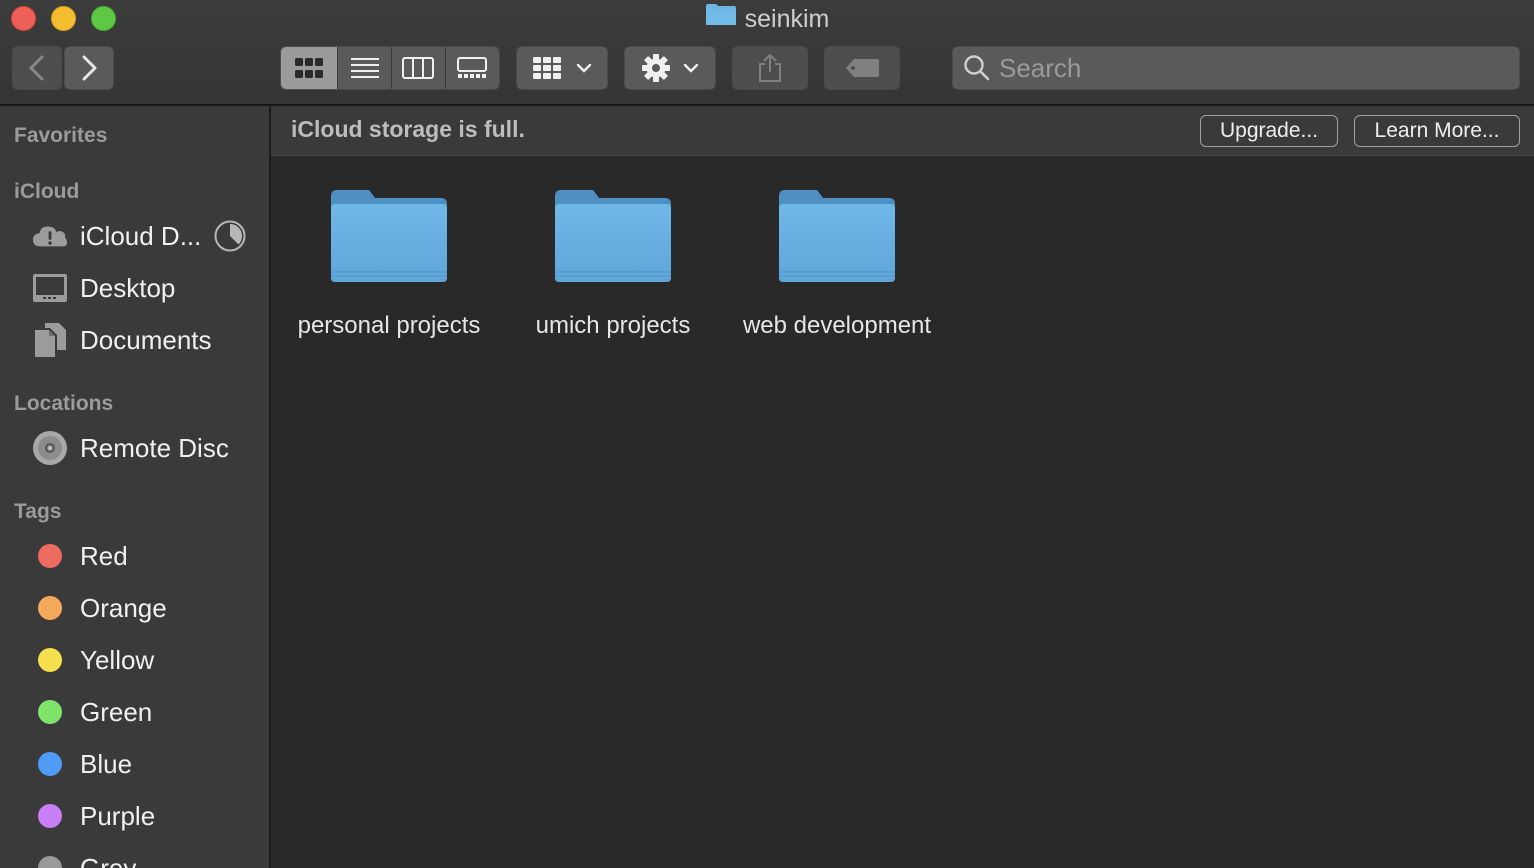 This screenshot has width=1534, height=868. I want to click on sidebar-item-label: Remote Disc, so click(154, 447).